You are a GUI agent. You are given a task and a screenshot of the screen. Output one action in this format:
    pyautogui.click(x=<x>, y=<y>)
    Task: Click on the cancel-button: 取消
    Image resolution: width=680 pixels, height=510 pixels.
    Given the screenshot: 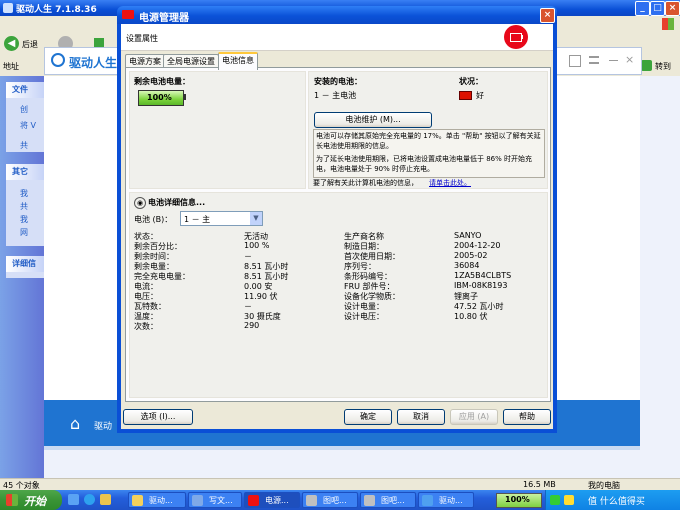 What is the action you would take?
    pyautogui.click(x=421, y=417)
    